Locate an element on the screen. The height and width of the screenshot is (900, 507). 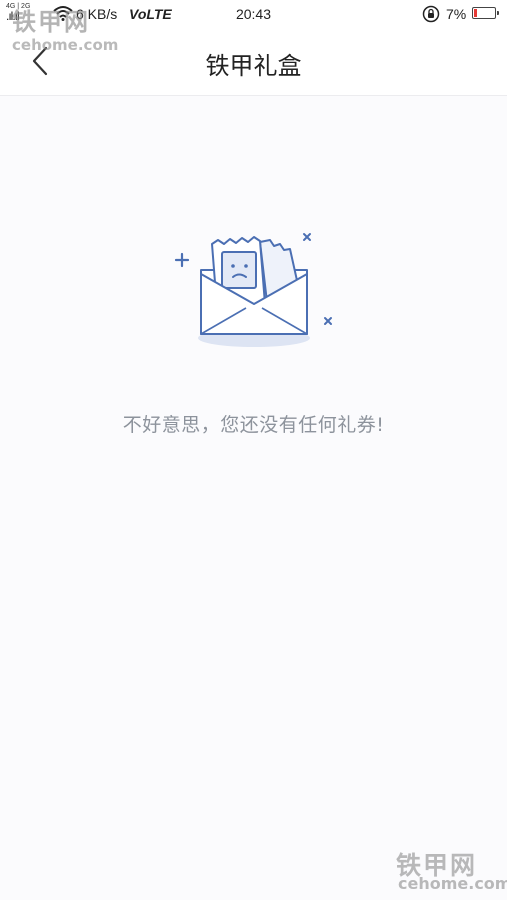
battery-percent: 7% is located at coordinates (456, 14).